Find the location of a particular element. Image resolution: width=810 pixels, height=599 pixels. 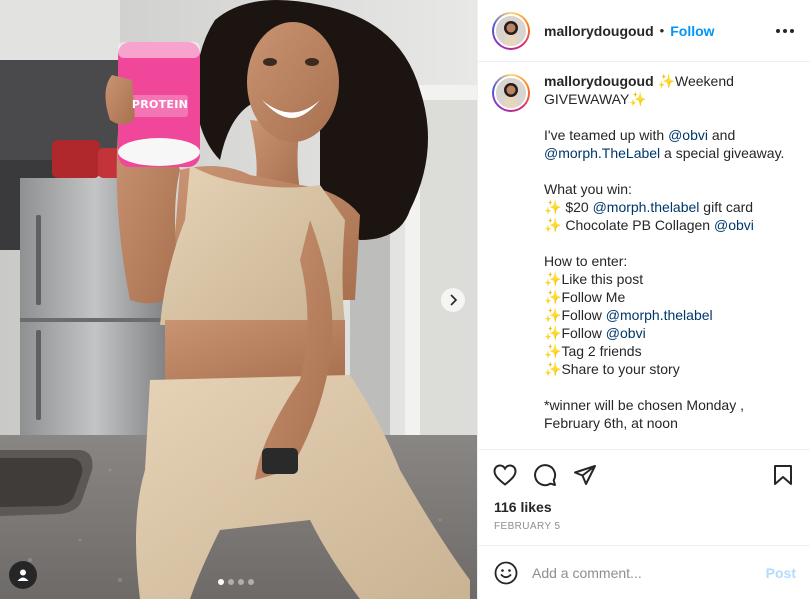

emoji-button is located at coordinates (506, 573).